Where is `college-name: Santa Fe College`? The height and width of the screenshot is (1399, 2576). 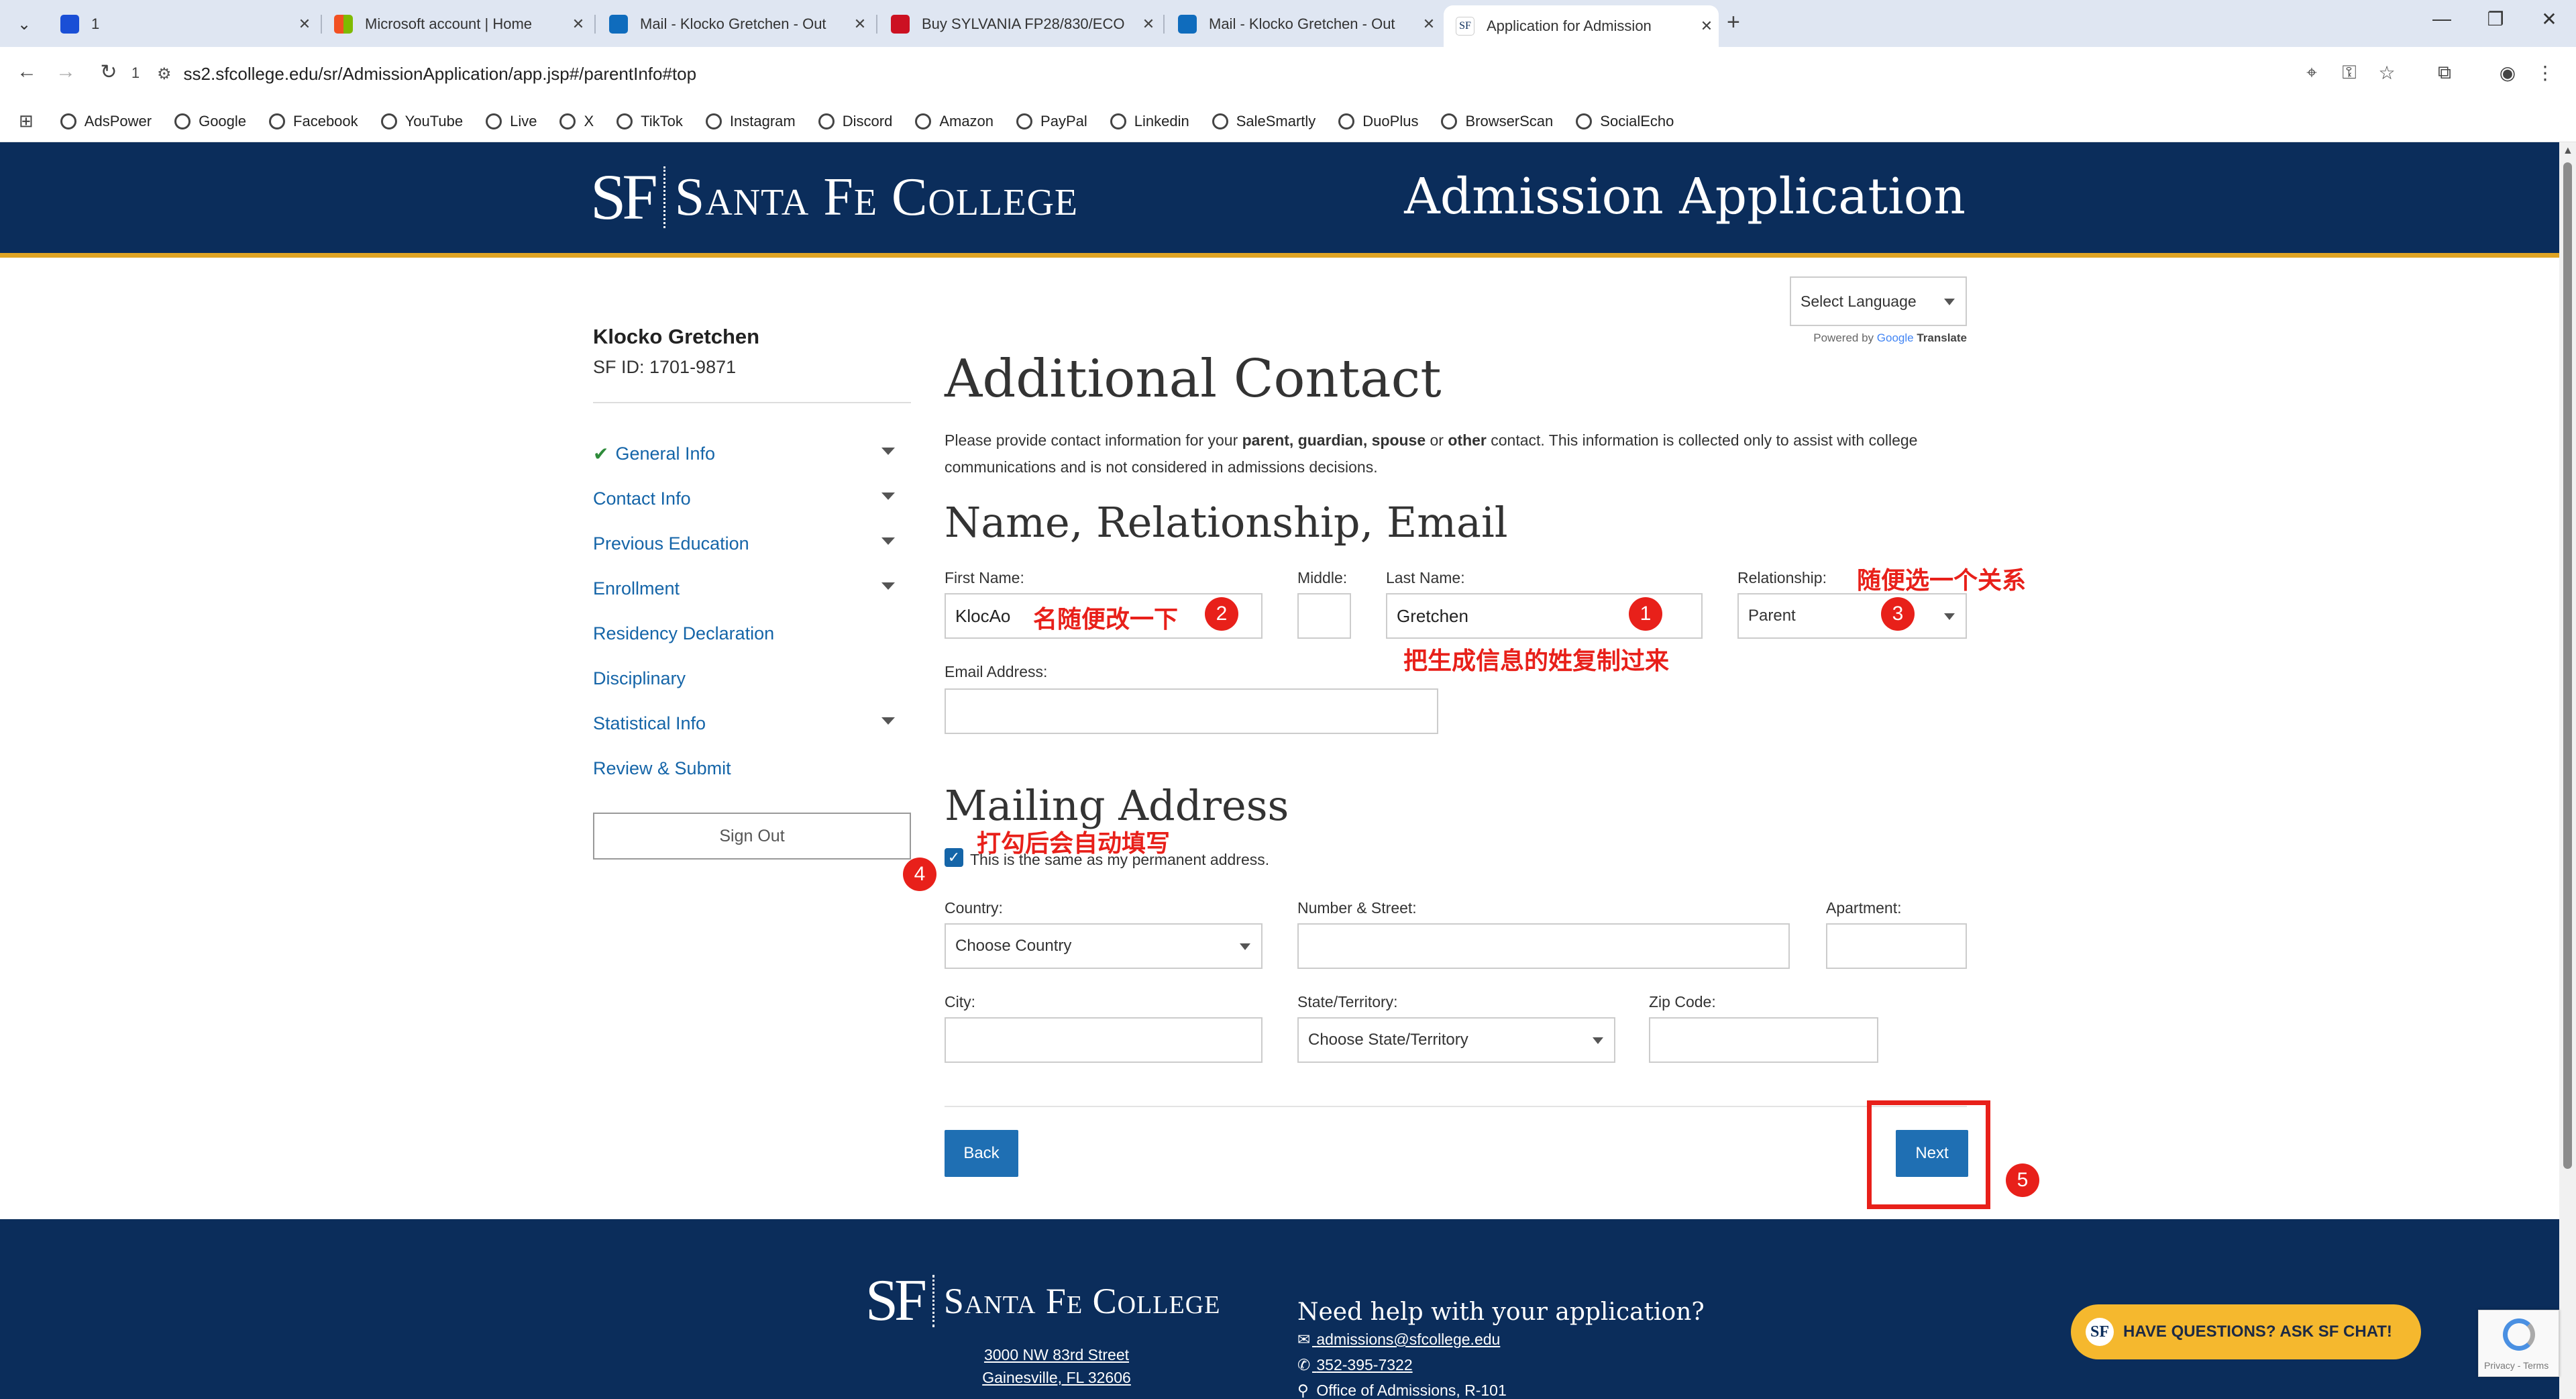 college-name: Santa Fe College is located at coordinates (876, 197).